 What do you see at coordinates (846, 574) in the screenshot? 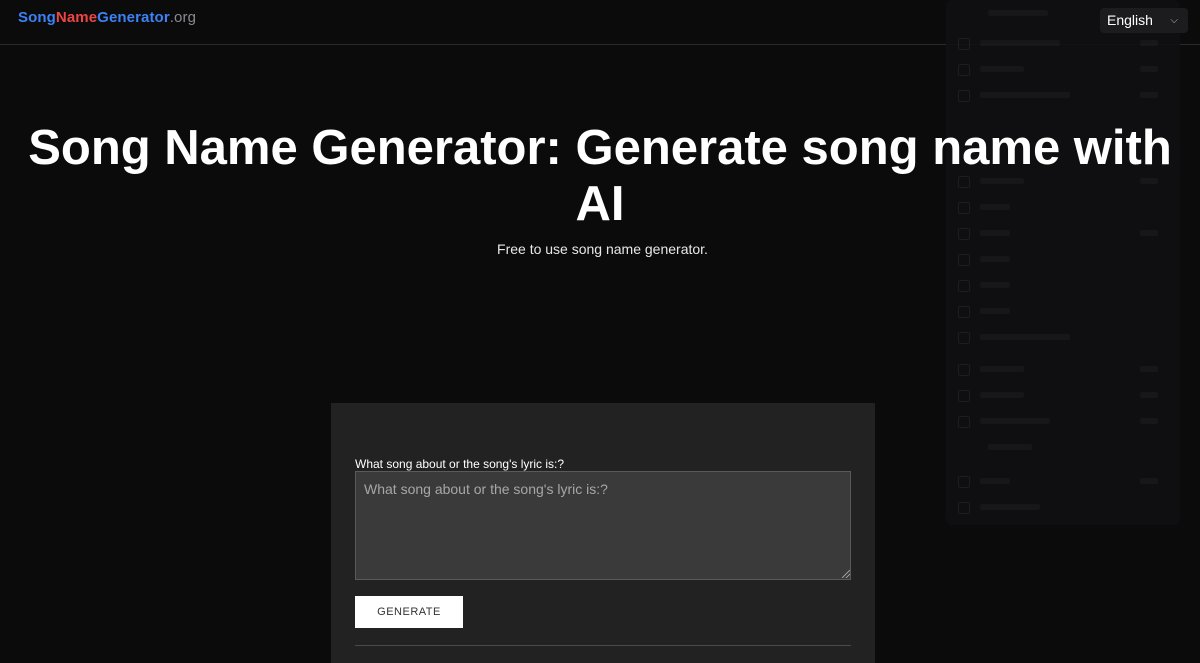
I see `textarea-resize-handle` at bounding box center [846, 574].